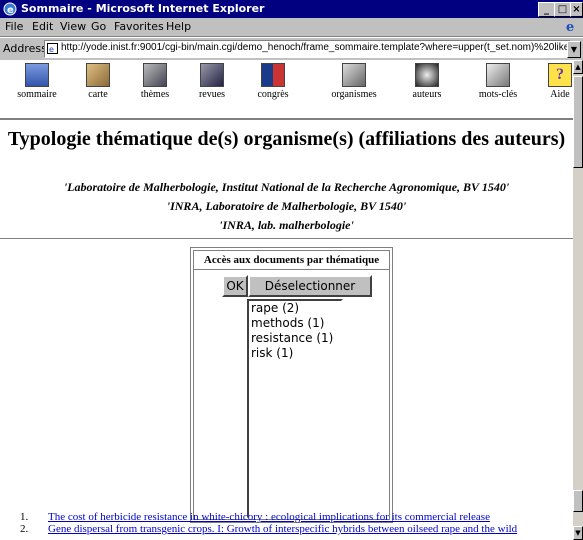  What do you see at coordinates (98, 26) in the screenshot?
I see `menu-go: Go` at bounding box center [98, 26].